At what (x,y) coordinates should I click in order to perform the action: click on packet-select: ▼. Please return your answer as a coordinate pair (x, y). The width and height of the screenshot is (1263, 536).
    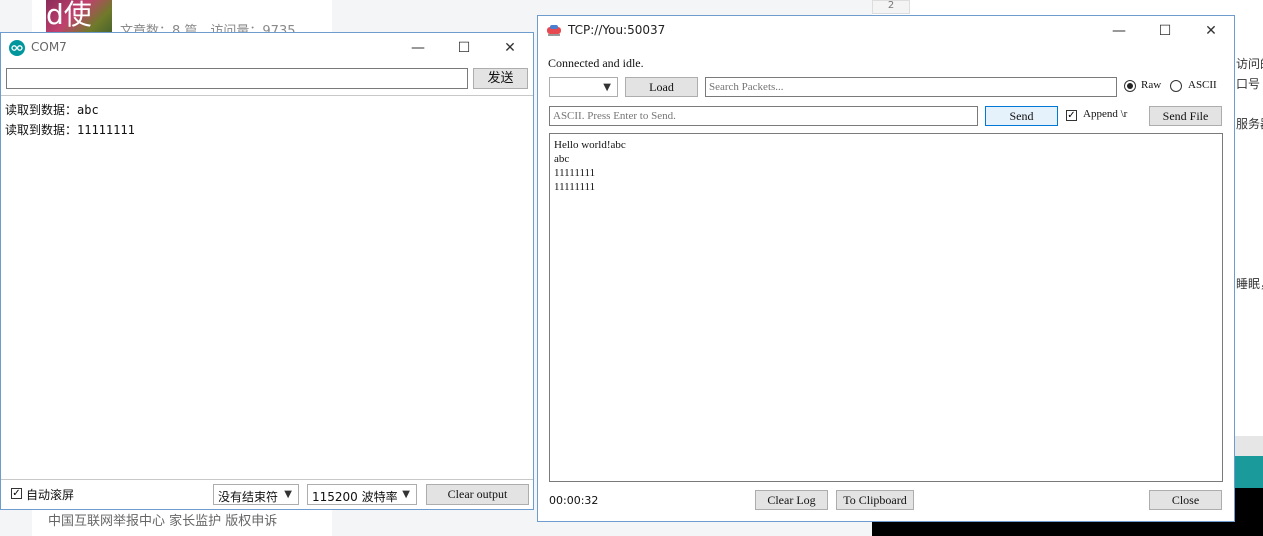
    Looking at the image, I should click on (583, 87).